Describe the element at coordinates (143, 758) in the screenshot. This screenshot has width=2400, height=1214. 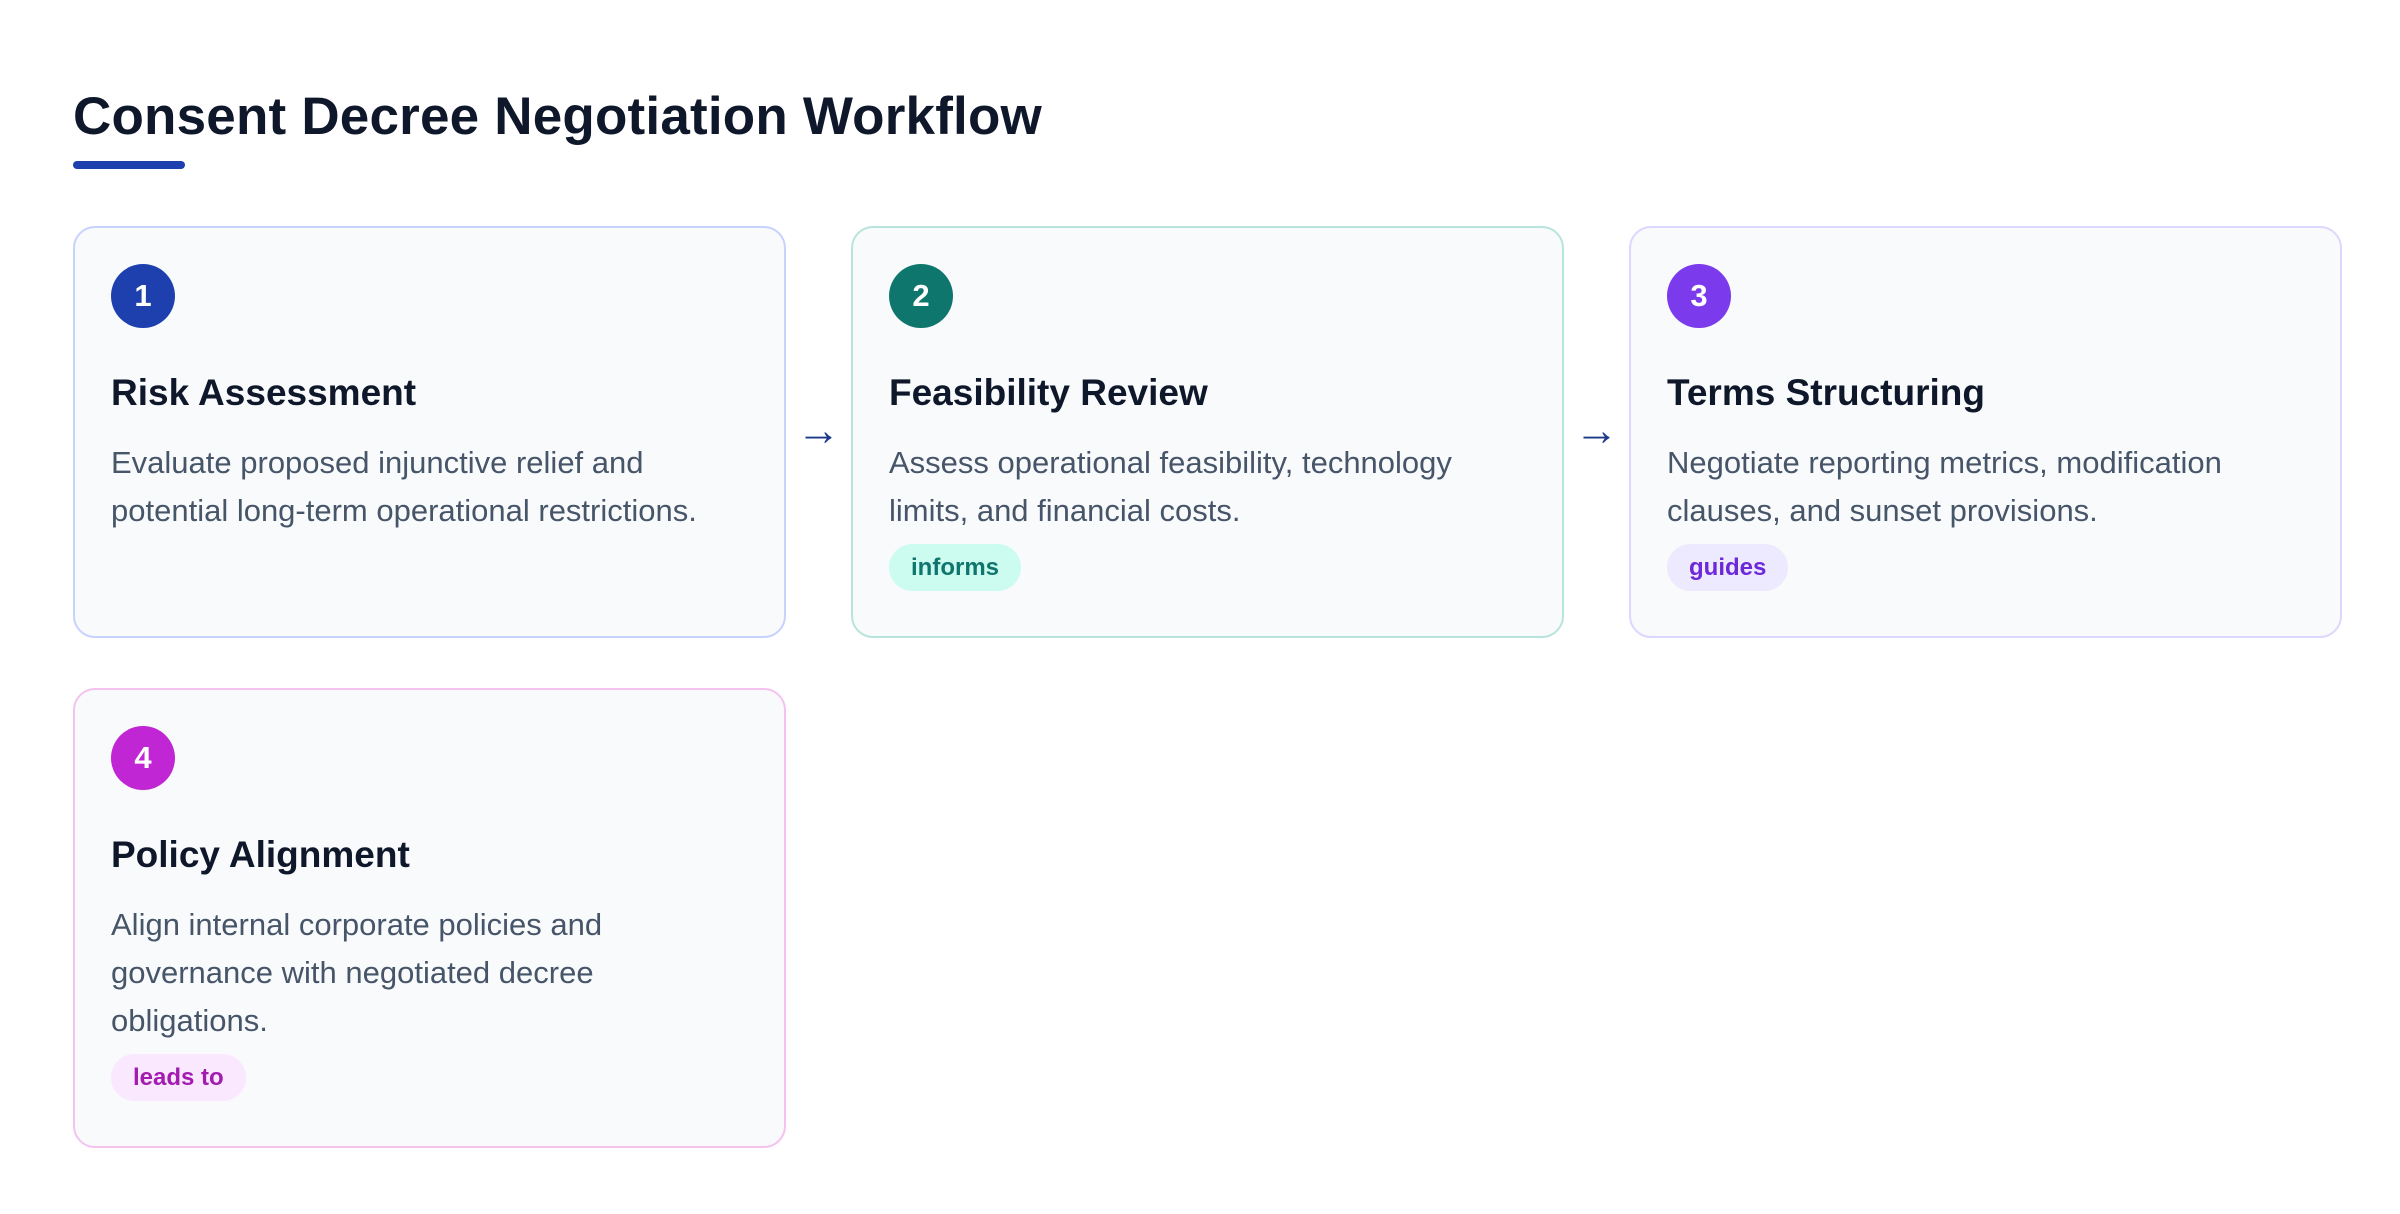
I see `step-number-badge: 4` at that location.